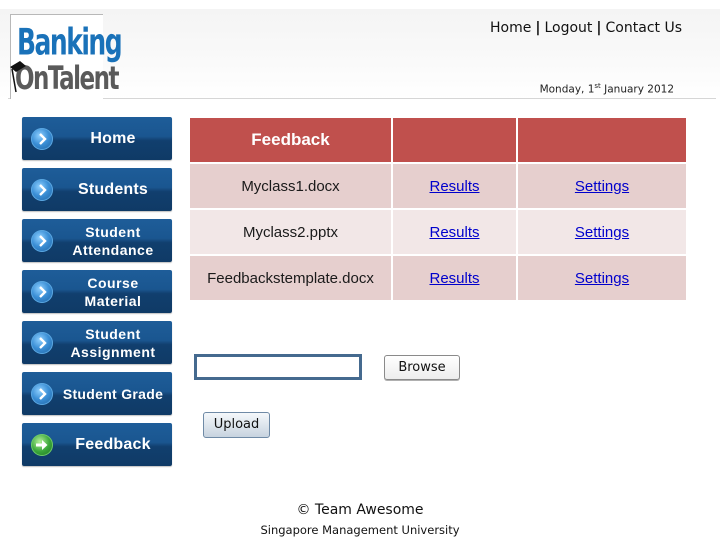 This screenshot has width=720, height=540. I want to click on sidebar-item-label: Students, so click(113, 189).